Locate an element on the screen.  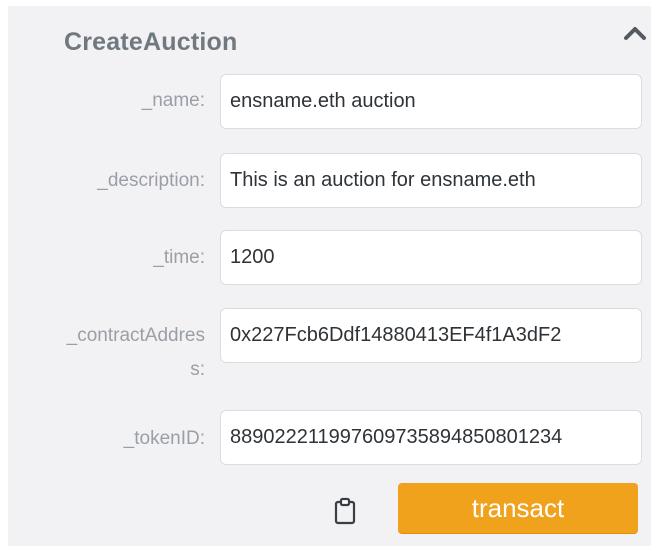
param-label-name: _name: is located at coordinates (173, 100).